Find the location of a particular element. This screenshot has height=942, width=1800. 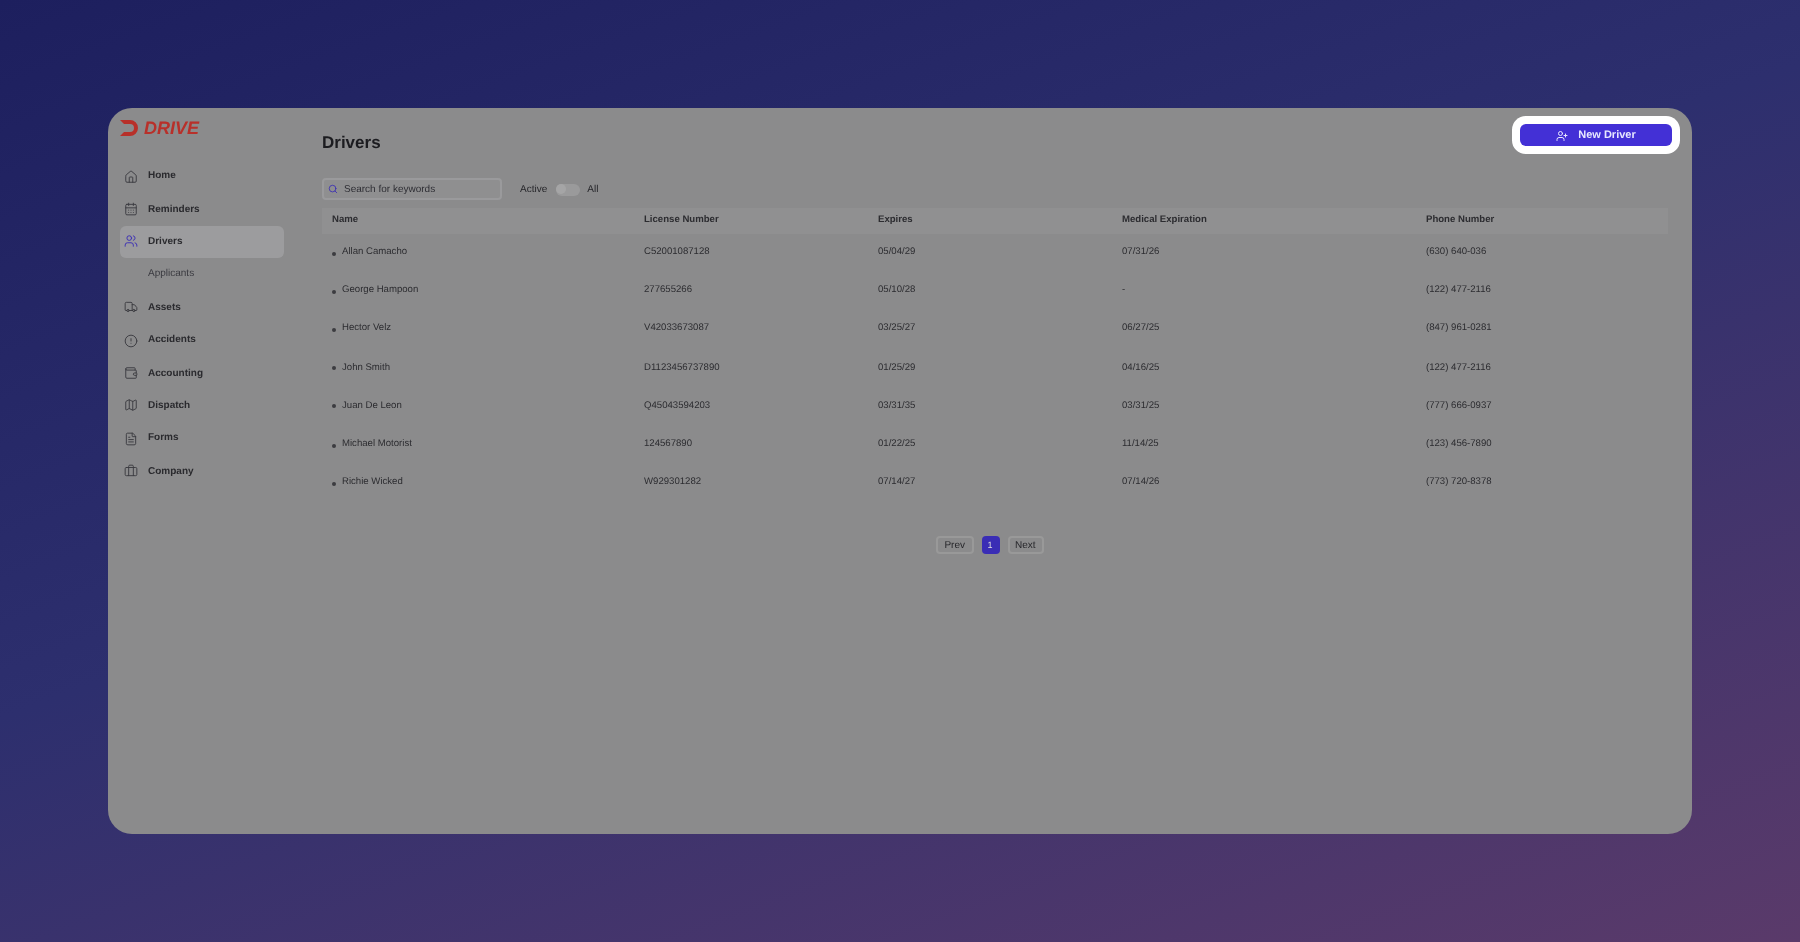

home-icon is located at coordinates (131, 176).